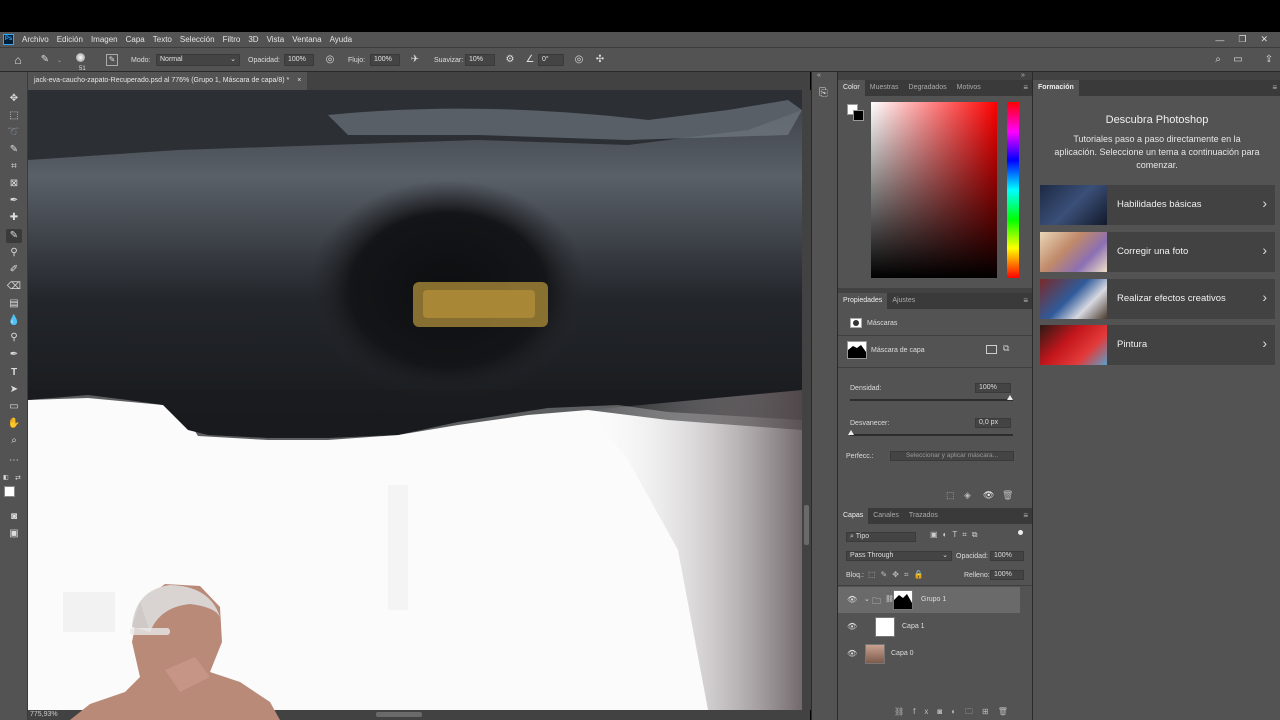 The width and height of the screenshot is (1280, 720). Describe the element at coordinates (299, 60) in the screenshot. I see `opacity-field: 100%` at that location.